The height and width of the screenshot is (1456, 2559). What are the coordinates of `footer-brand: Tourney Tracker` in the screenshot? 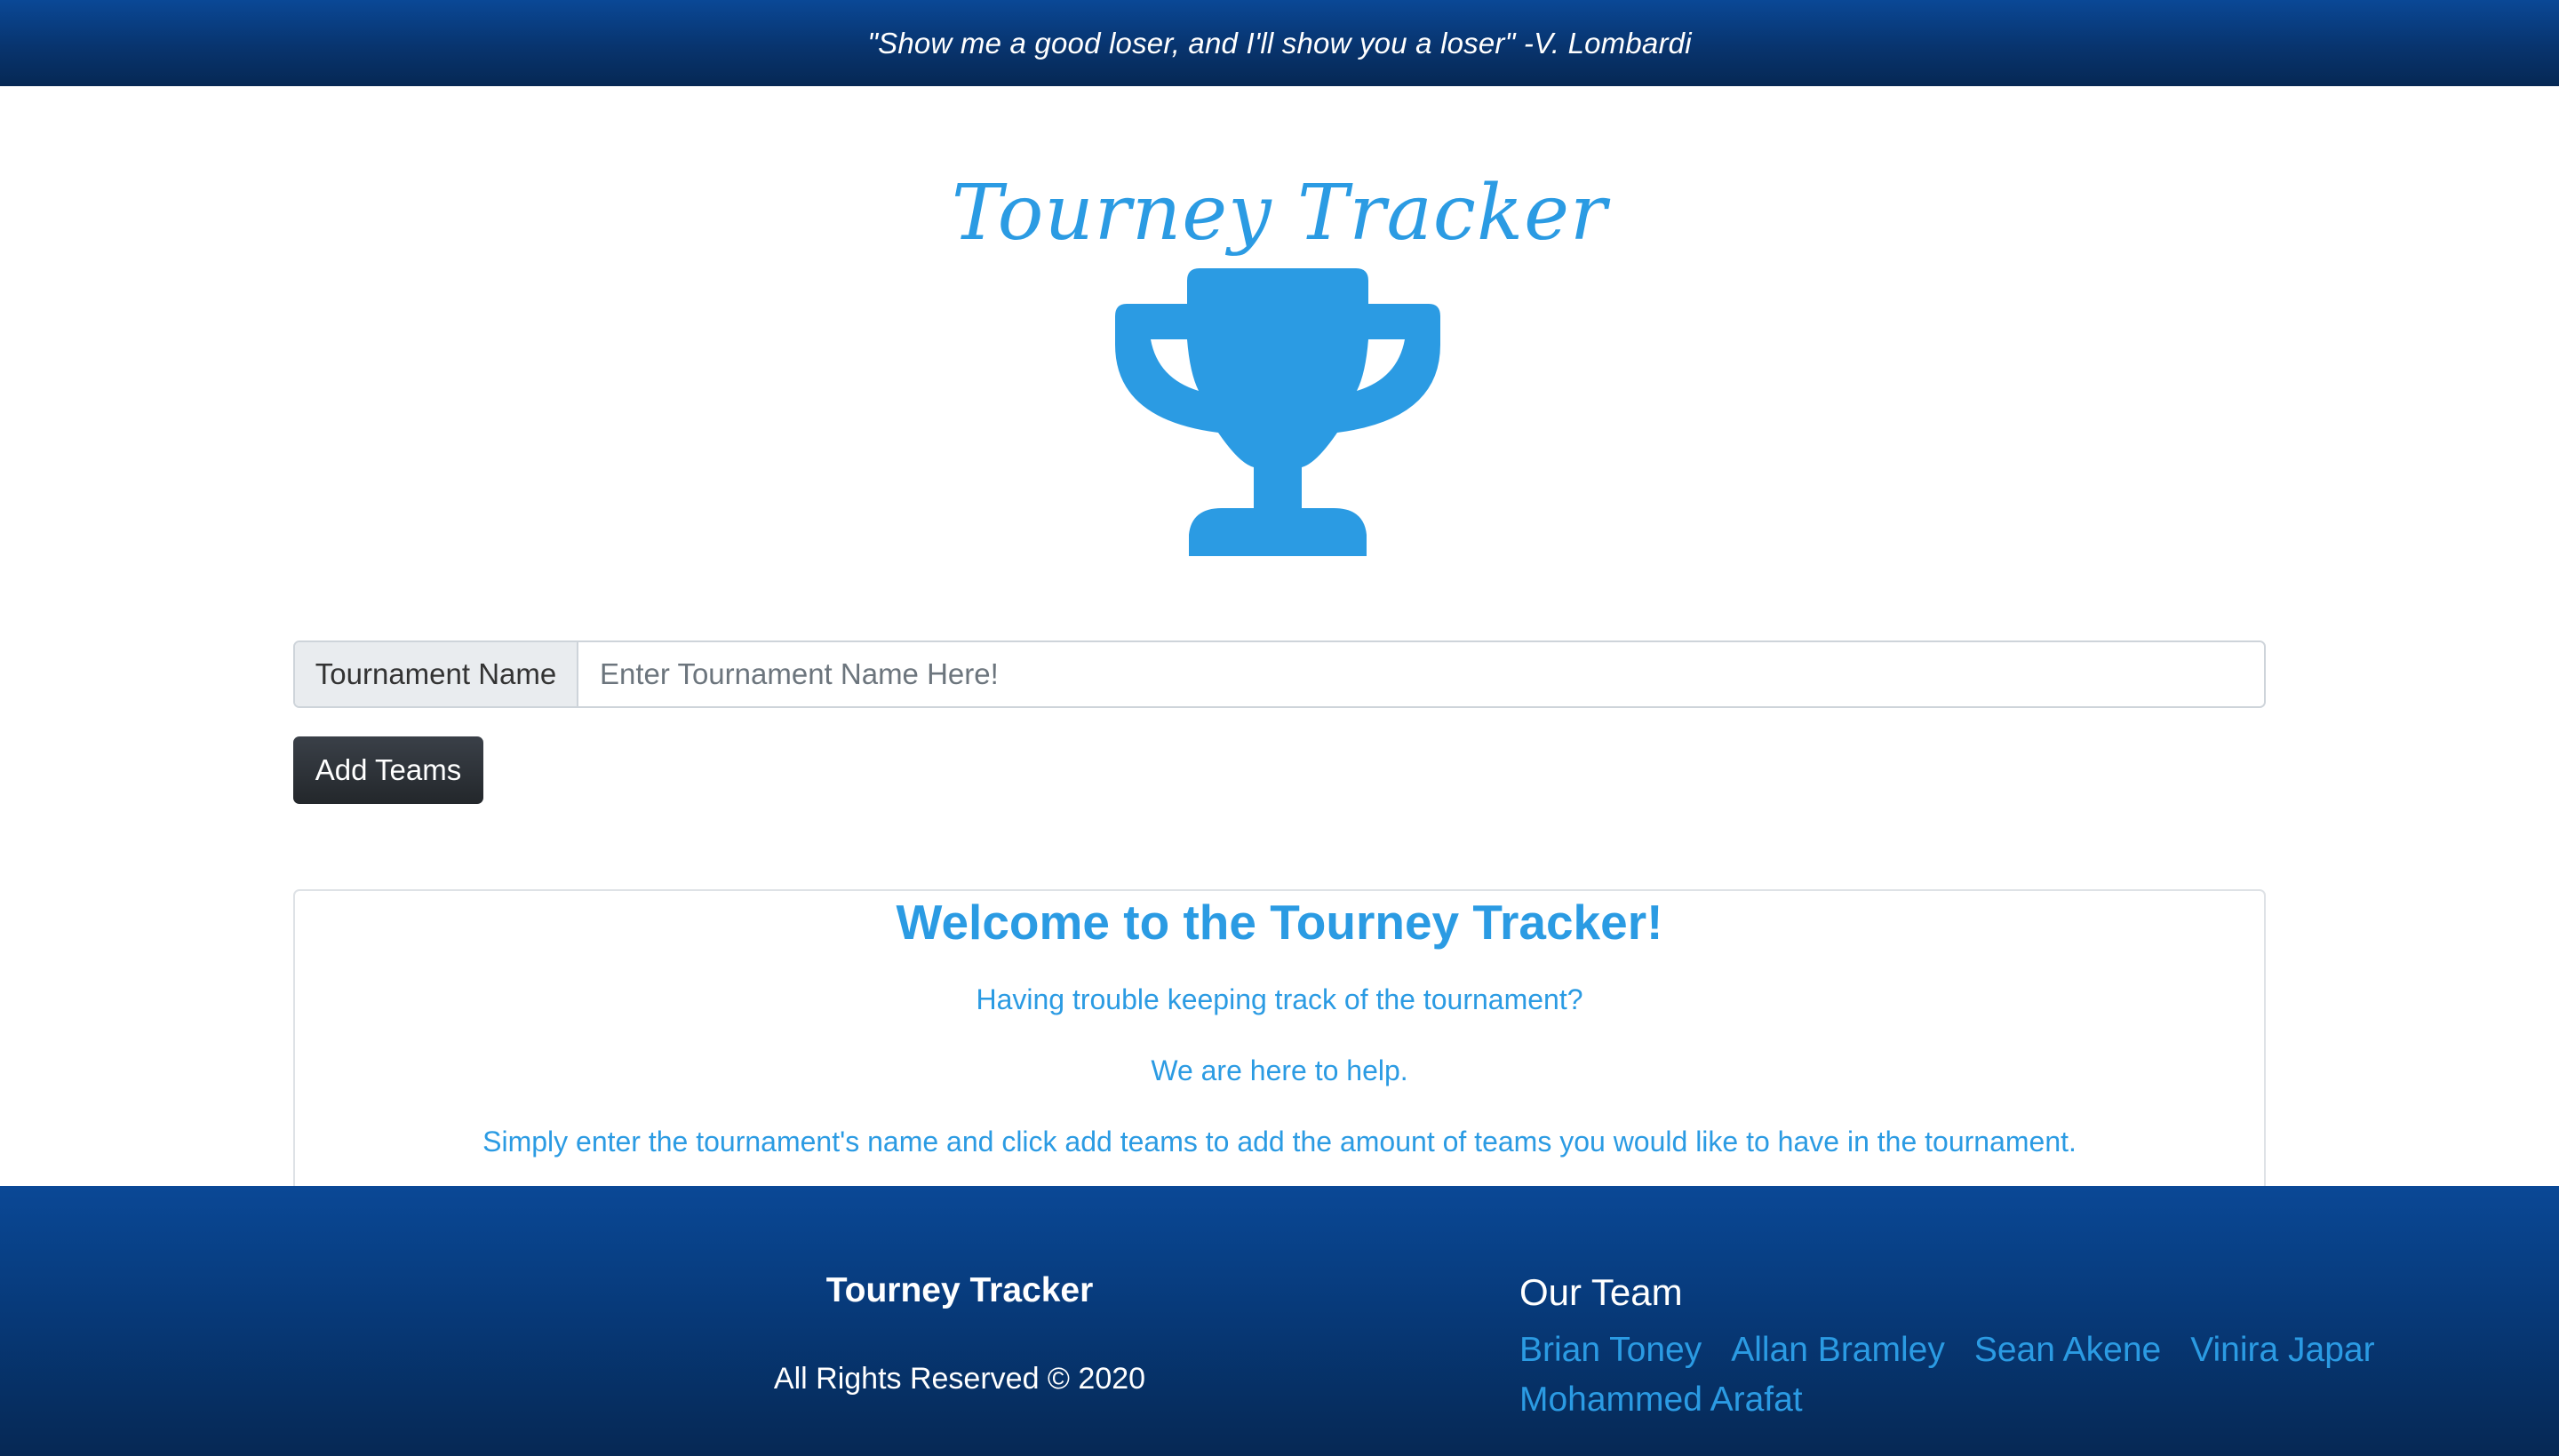 It's located at (959, 1290).